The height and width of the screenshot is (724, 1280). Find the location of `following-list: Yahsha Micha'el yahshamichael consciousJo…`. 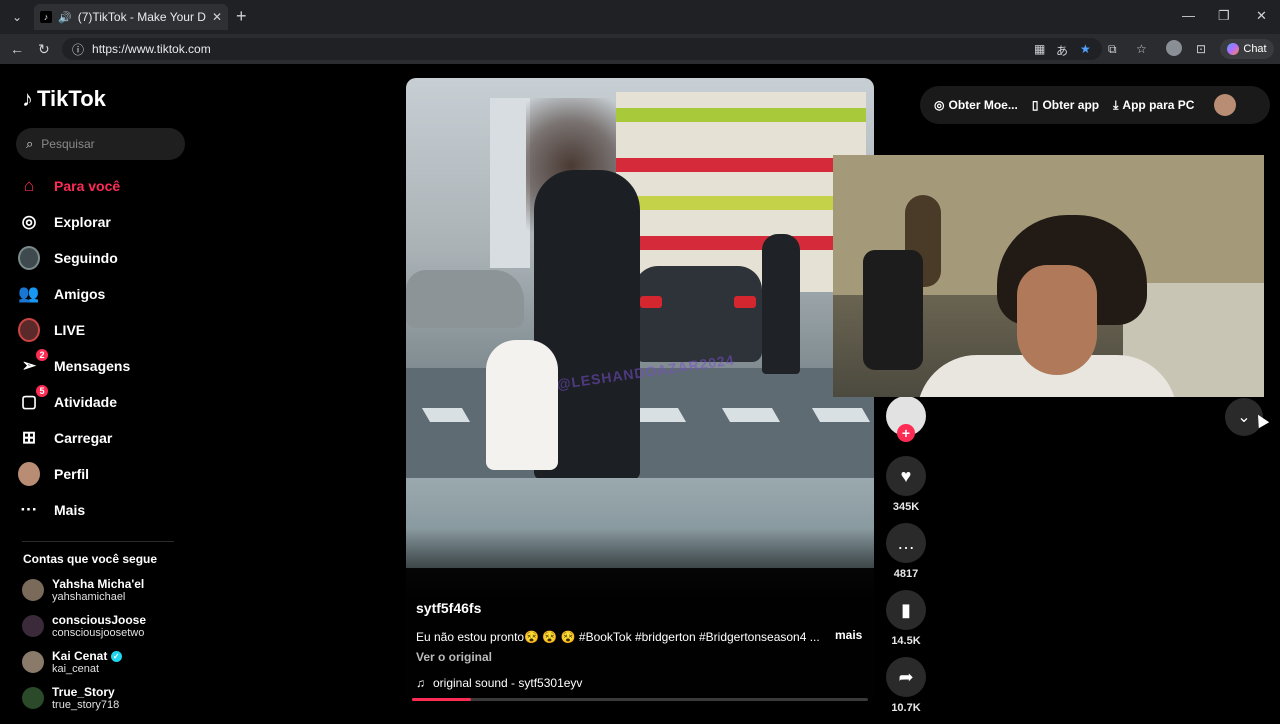

following-list: Yahsha Micha'el yahshamichael consciousJo… is located at coordinates (84, 644).